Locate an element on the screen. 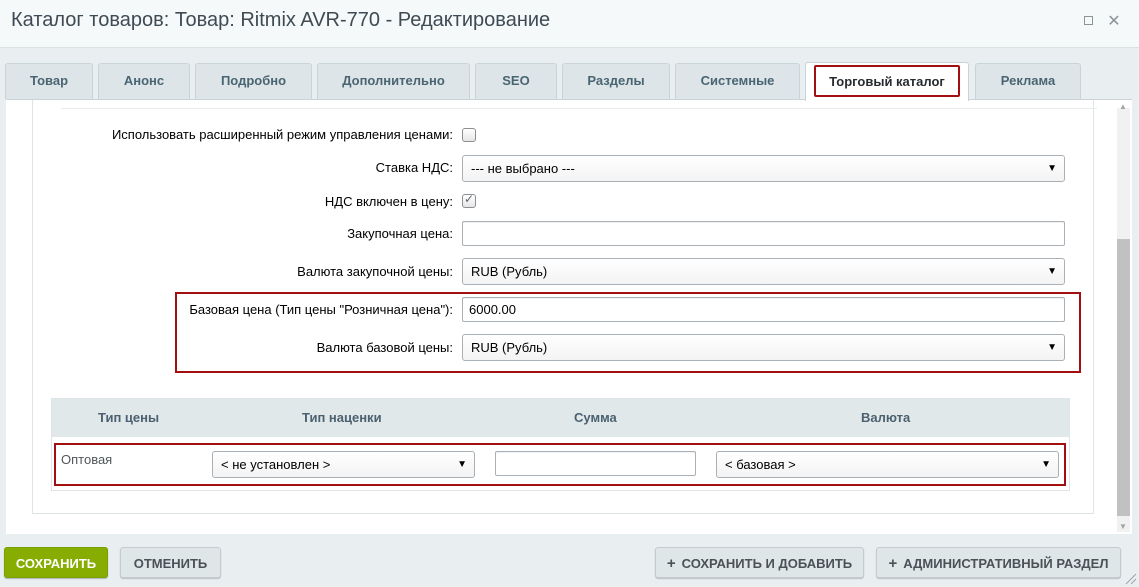  save-and-add-label: СОХРАНИТЬ И ДОБАВИТЬ is located at coordinates (767, 563).